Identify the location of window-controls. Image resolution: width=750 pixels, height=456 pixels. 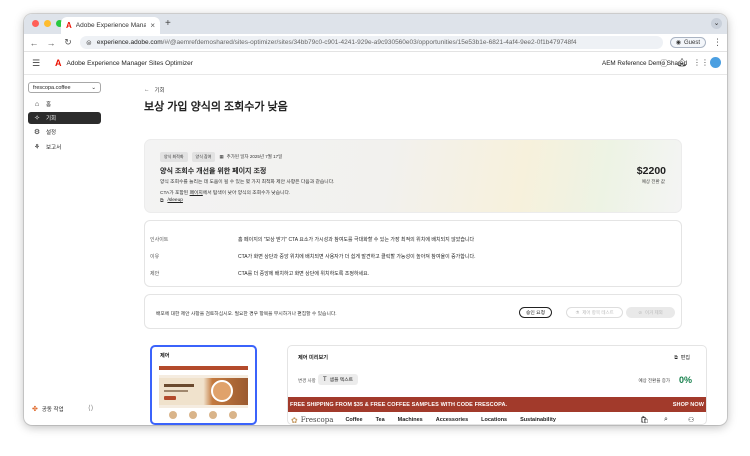
(47, 23).